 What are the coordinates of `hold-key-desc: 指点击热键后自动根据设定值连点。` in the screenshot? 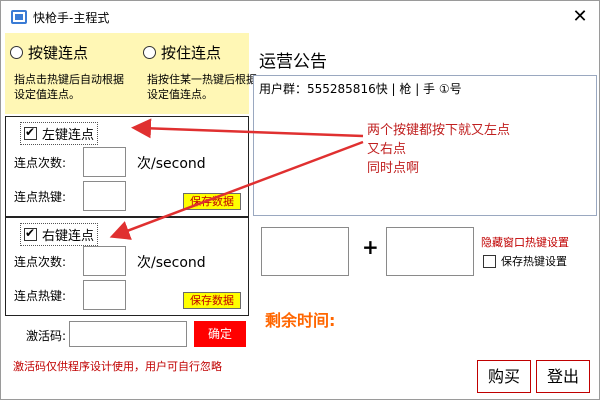 It's located at (69, 87).